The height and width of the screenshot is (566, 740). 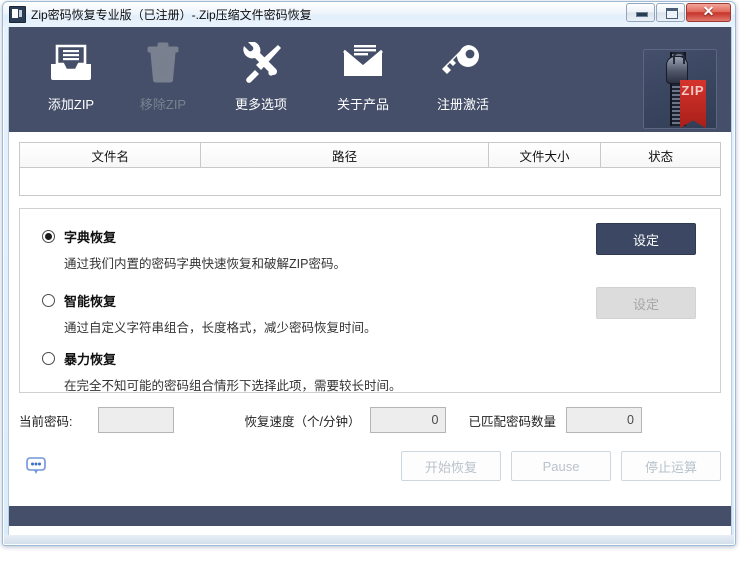 I want to click on toolbar-item-about: 关于产品, so click(x=363, y=76).